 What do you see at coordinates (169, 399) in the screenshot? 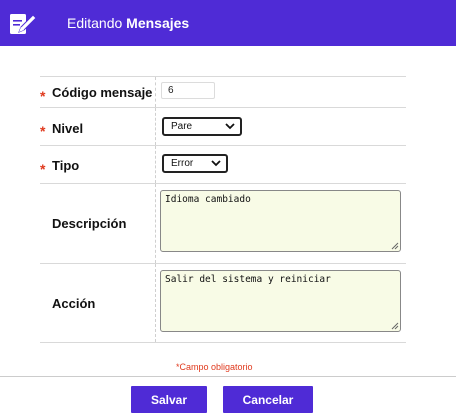
I see `save-button: Salvar` at bounding box center [169, 399].